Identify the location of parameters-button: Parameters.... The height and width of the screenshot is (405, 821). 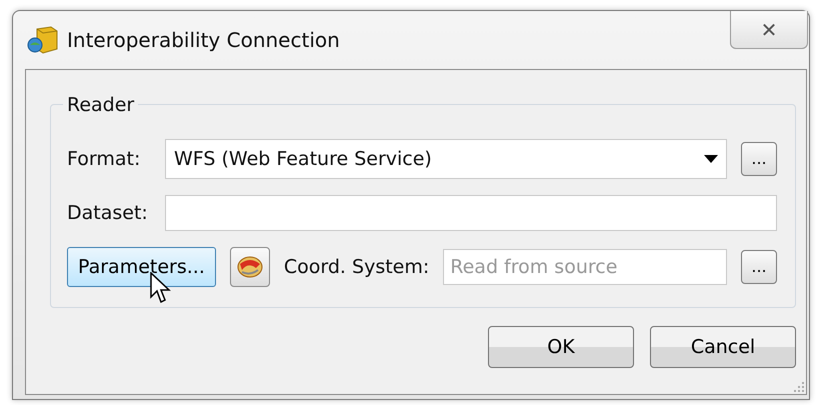
(141, 267).